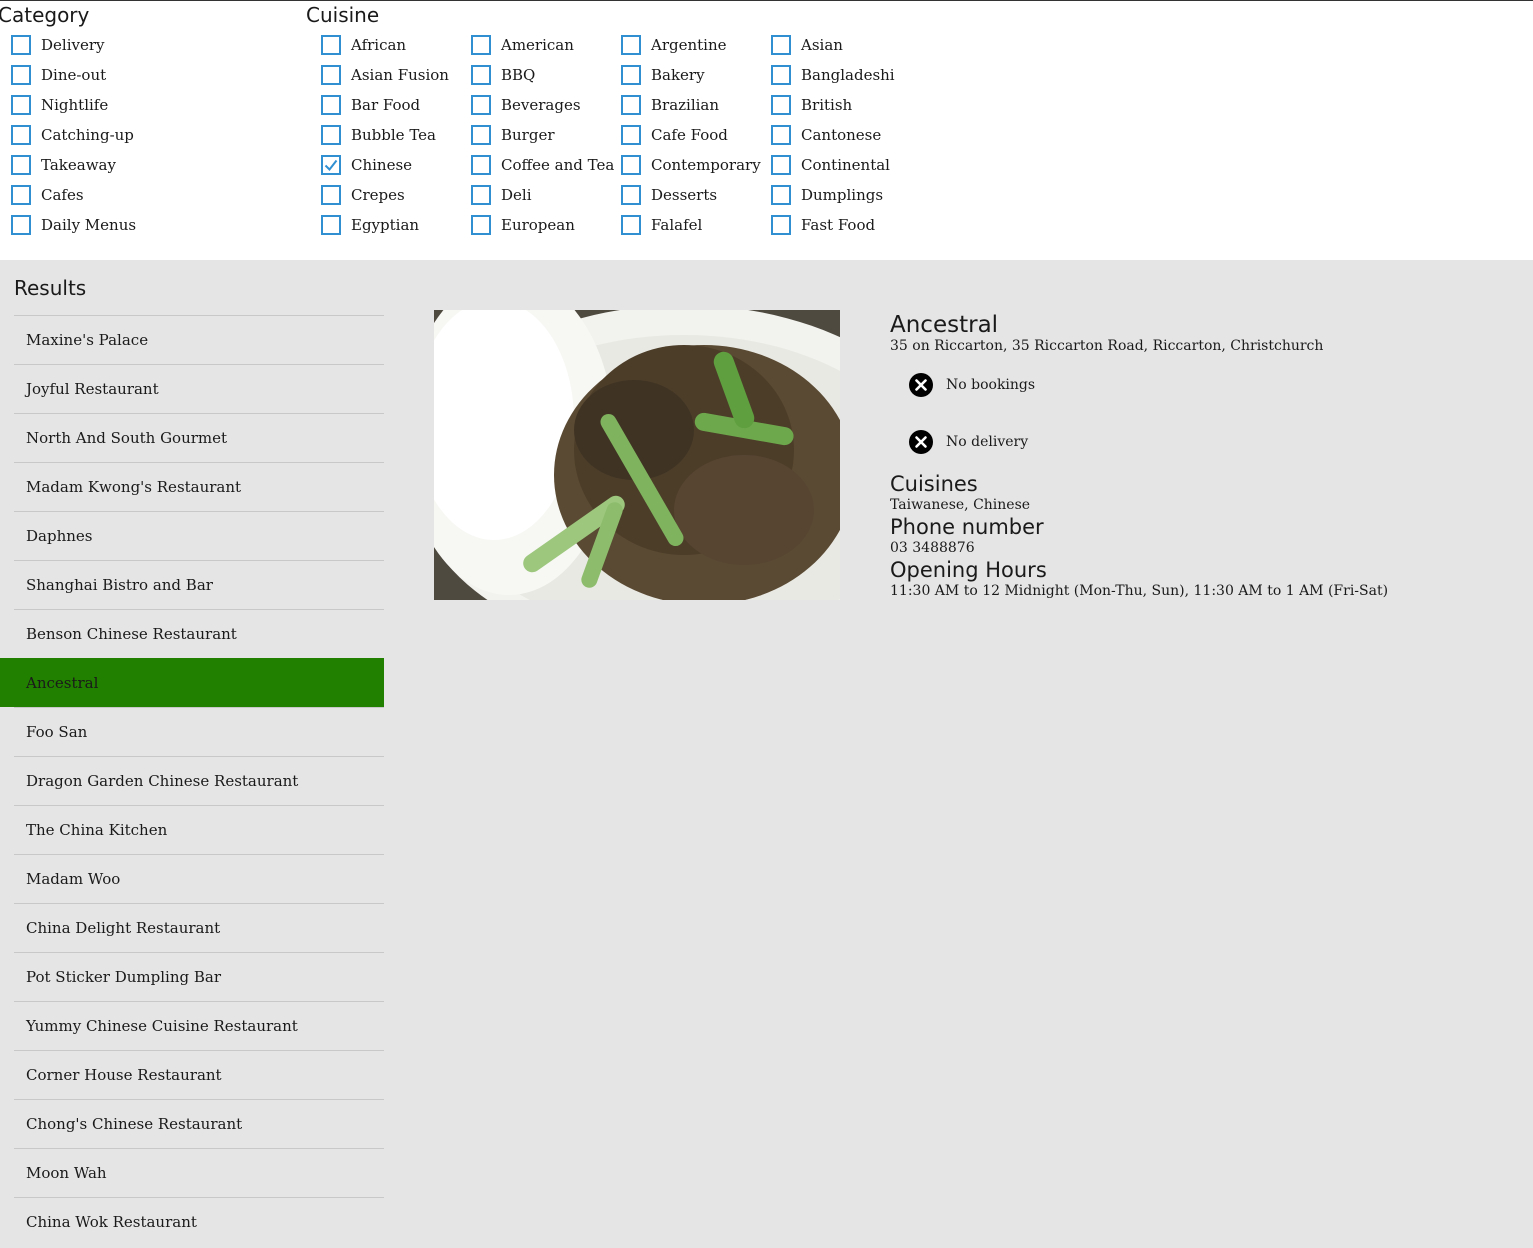 This screenshot has height=1248, width=1533. I want to click on checkbox-fast-food: Fast Food, so click(833, 225).